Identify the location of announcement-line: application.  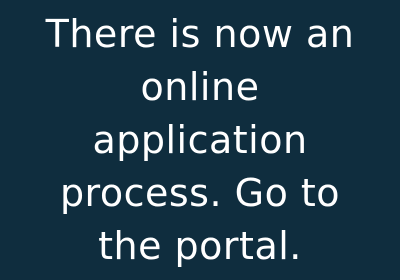
(200, 139).